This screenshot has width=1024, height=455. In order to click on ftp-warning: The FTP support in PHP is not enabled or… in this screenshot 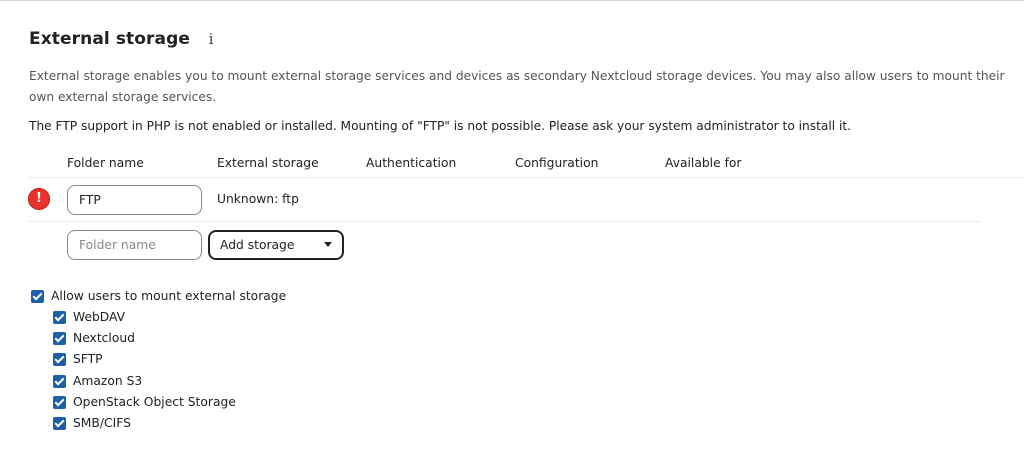, I will do `click(440, 126)`.